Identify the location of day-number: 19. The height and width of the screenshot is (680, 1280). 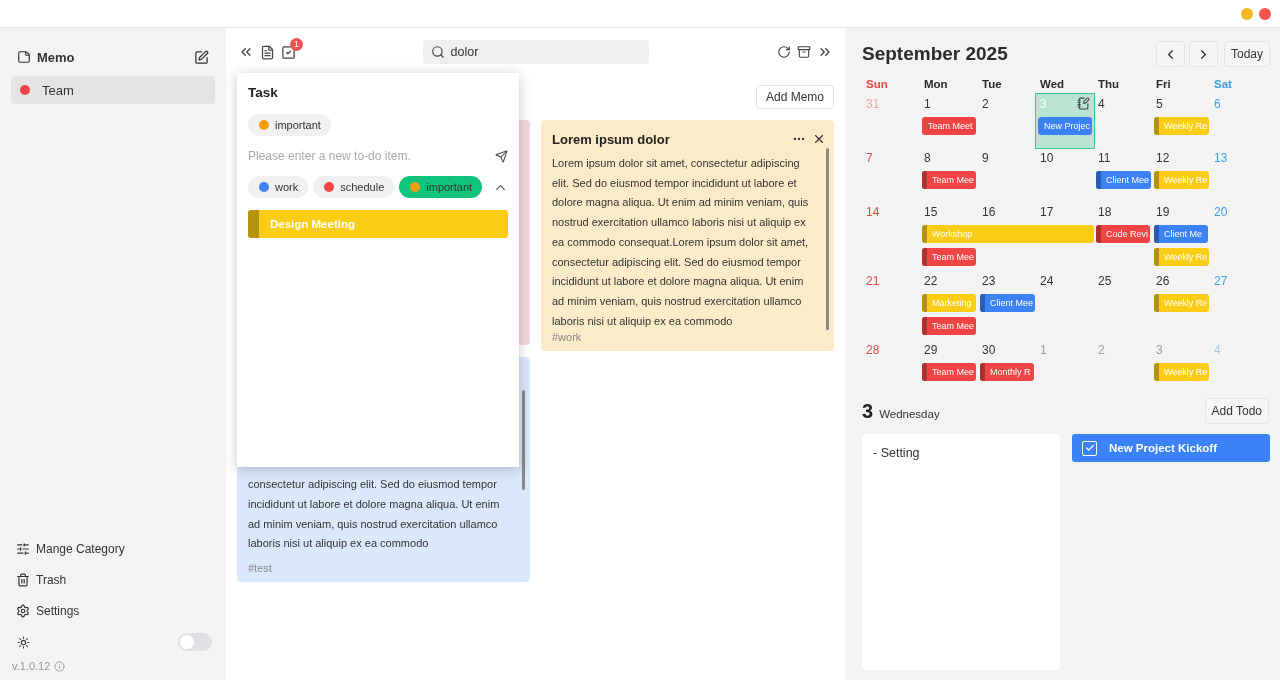
(1162, 212).